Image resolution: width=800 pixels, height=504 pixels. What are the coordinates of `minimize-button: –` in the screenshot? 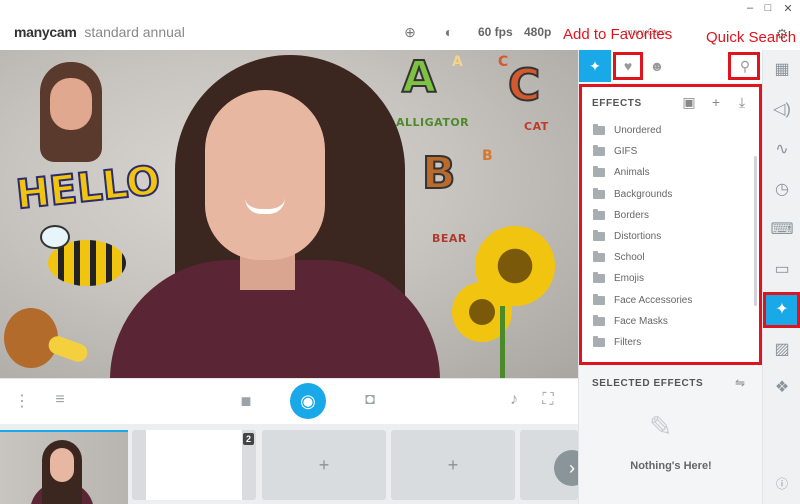 It's located at (750, 8).